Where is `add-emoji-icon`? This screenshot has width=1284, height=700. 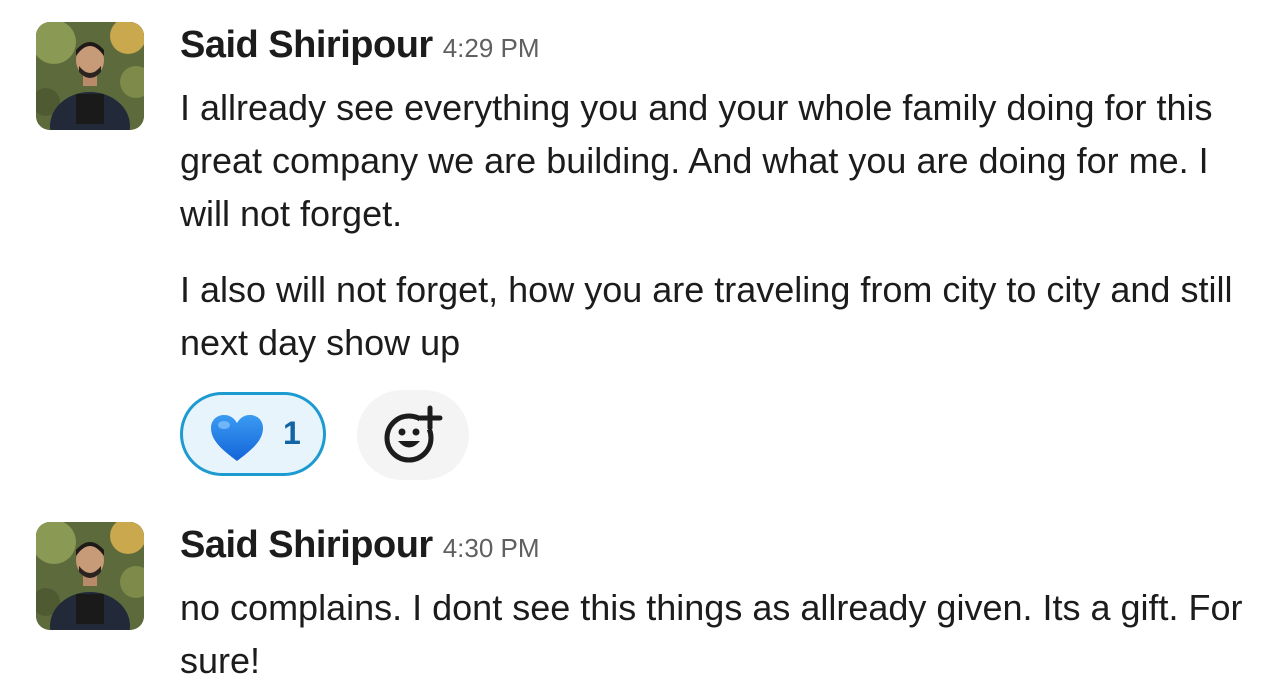
add-emoji-icon is located at coordinates (413, 434).